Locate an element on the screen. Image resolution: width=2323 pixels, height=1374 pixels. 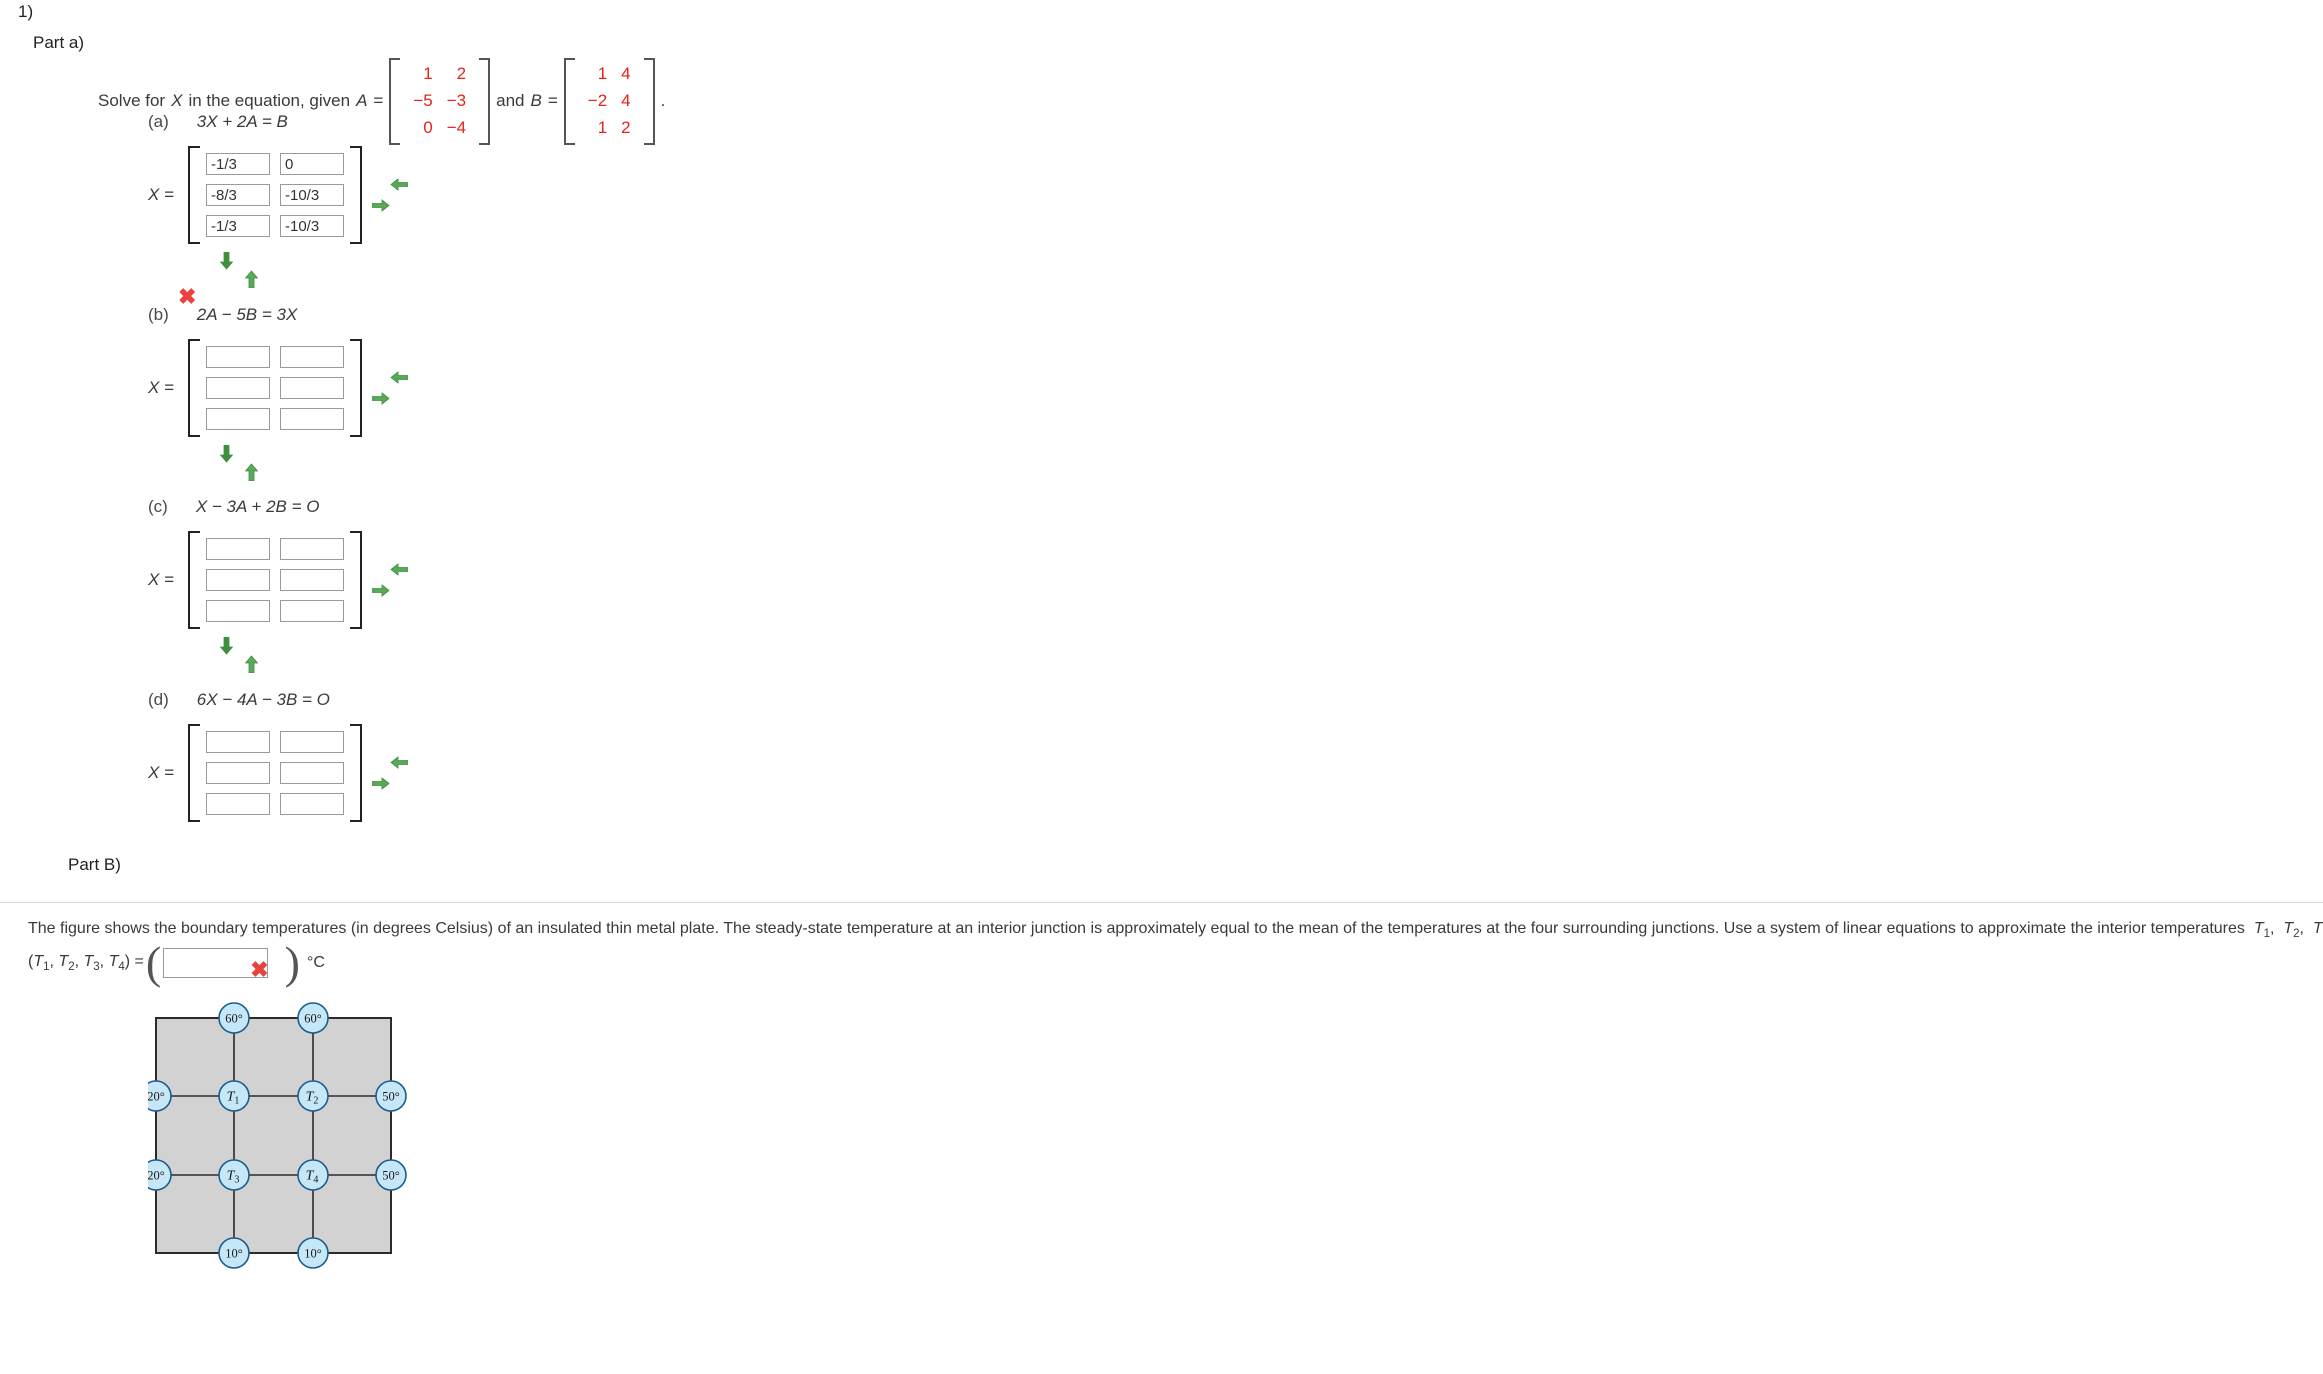
part-a-heading: Part a) is located at coordinates (59, 42).